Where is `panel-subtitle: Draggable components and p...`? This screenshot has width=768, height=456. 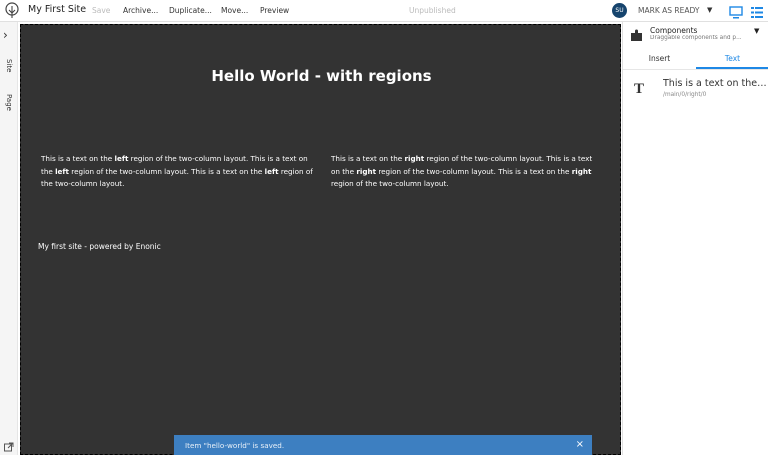
panel-subtitle: Draggable components and p... is located at coordinates (696, 38).